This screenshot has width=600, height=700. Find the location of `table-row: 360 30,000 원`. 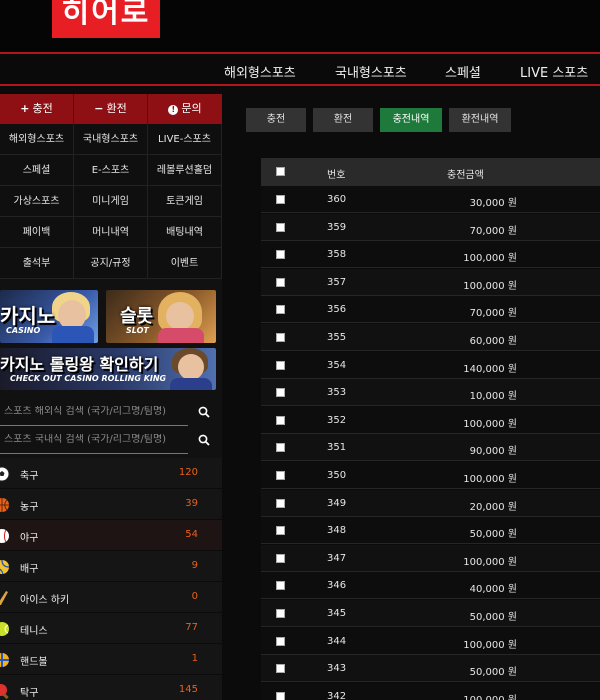

table-row: 360 30,000 원 is located at coordinates (430, 199).